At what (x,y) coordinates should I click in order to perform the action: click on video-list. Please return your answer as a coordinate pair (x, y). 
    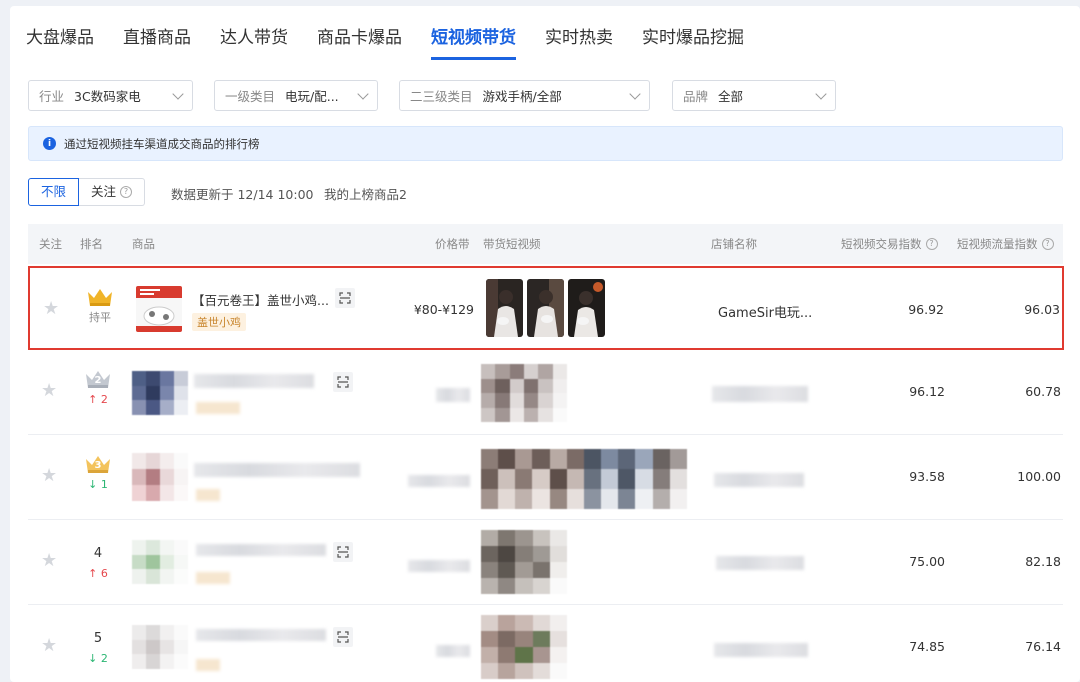
    Looking at the image, I should click on (545, 308).